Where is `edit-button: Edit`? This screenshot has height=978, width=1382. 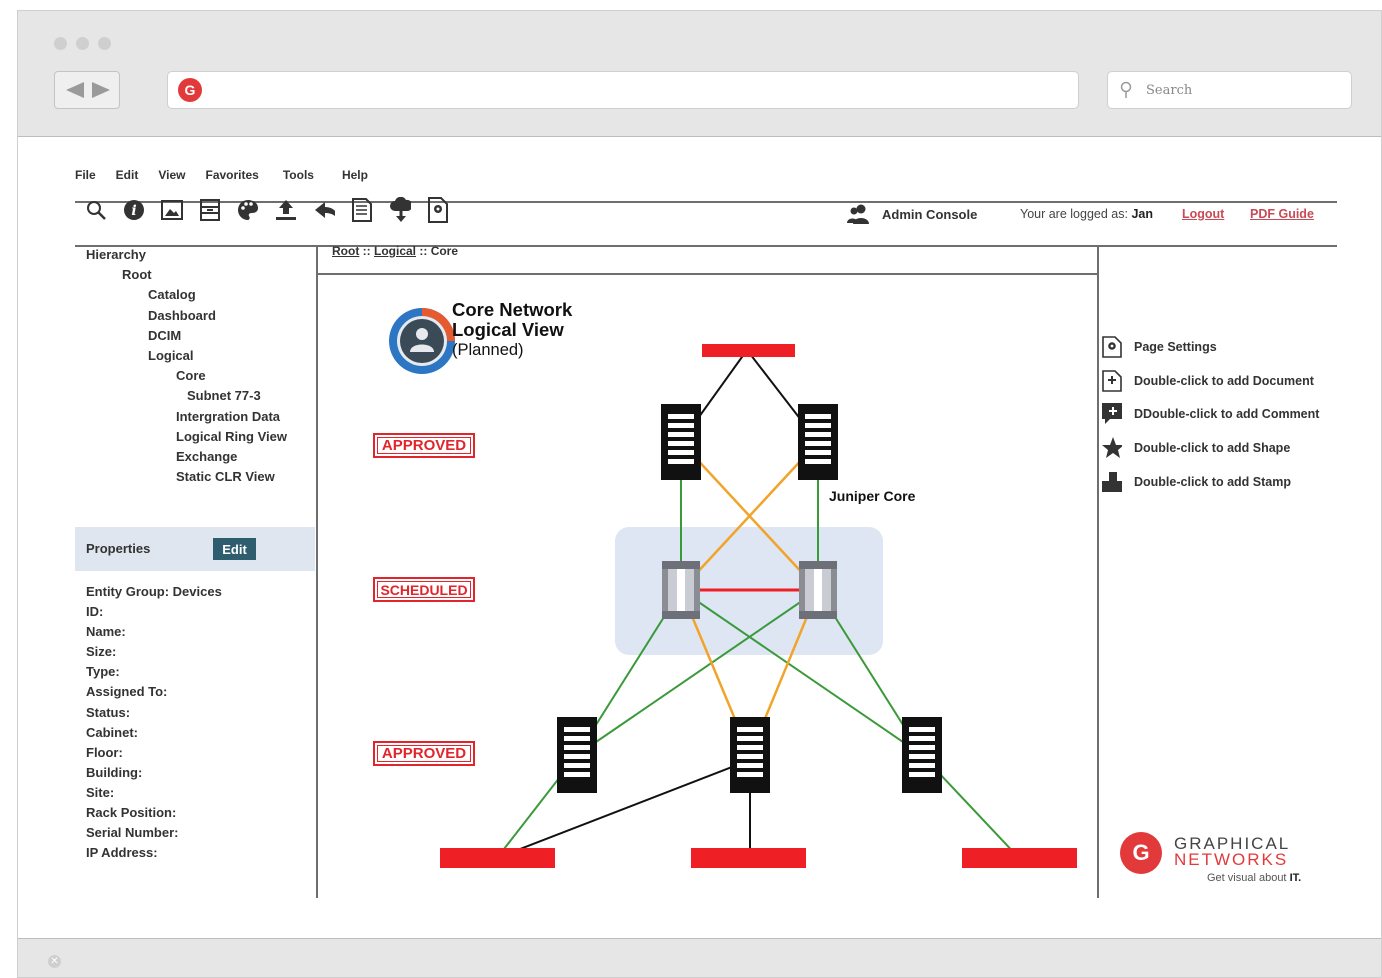
edit-button: Edit is located at coordinates (234, 549).